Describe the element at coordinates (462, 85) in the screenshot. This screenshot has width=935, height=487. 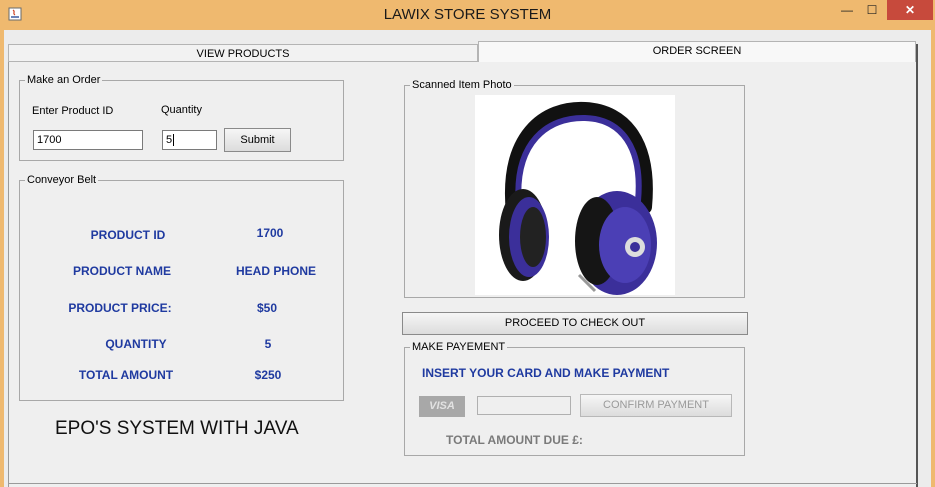
I see `scanned-photo-legend: Scanned Item Photo` at that location.